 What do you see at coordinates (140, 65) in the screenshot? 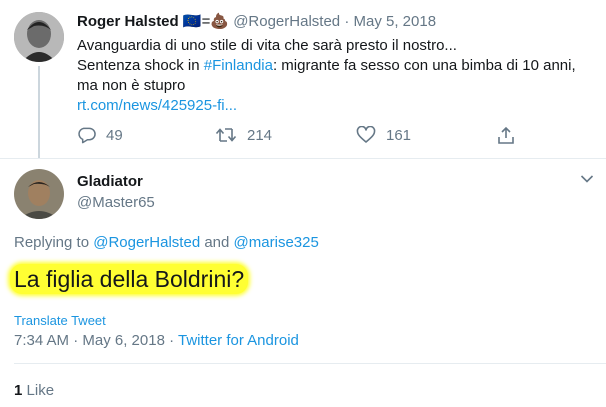
I see `parent-text-line2-prefix: Sentenza shock in` at bounding box center [140, 65].